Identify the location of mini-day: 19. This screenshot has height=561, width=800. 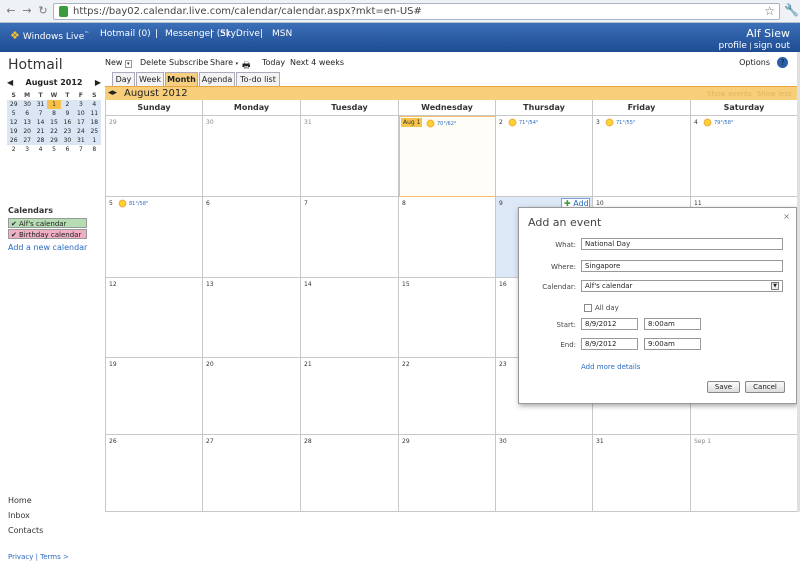
(14, 131).